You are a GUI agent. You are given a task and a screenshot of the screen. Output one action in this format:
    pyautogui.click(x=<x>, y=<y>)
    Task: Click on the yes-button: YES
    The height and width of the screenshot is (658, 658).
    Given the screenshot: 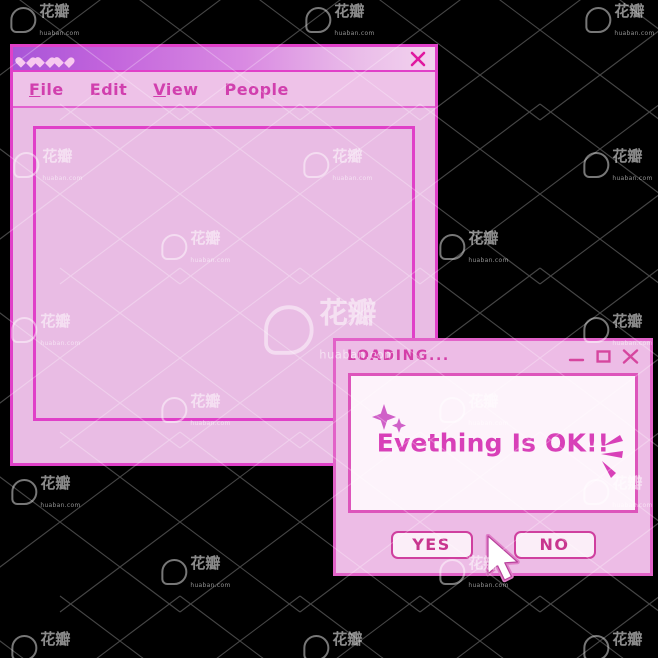 What is the action you would take?
    pyautogui.click(x=431, y=545)
    